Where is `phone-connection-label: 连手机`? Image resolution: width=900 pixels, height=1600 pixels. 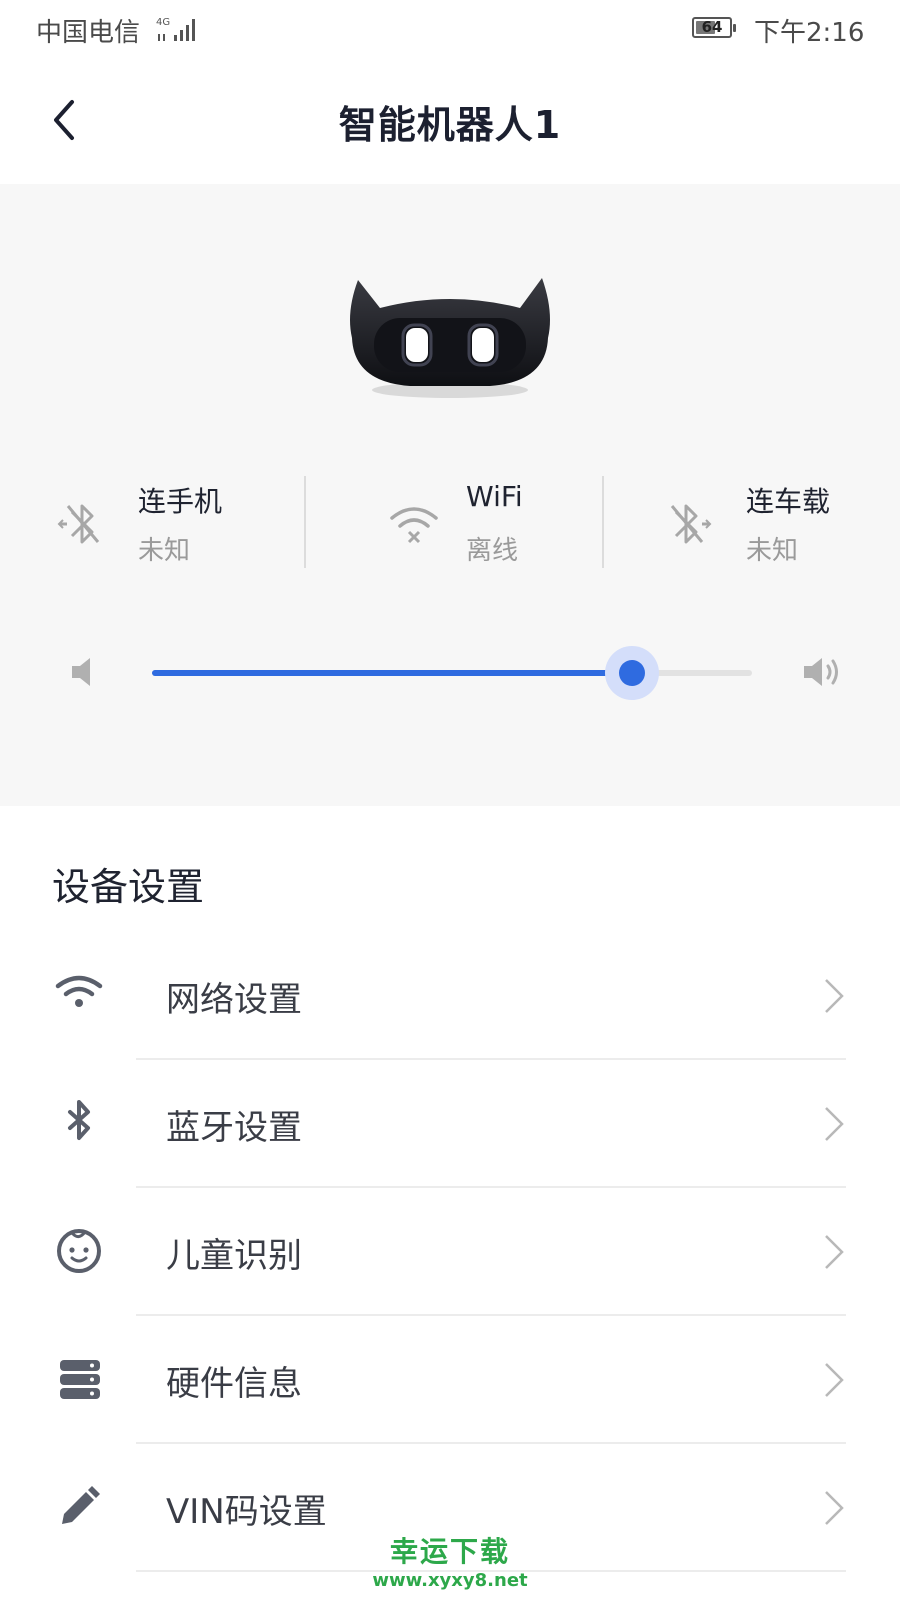 phone-connection-label: 连手机 is located at coordinates (180, 501).